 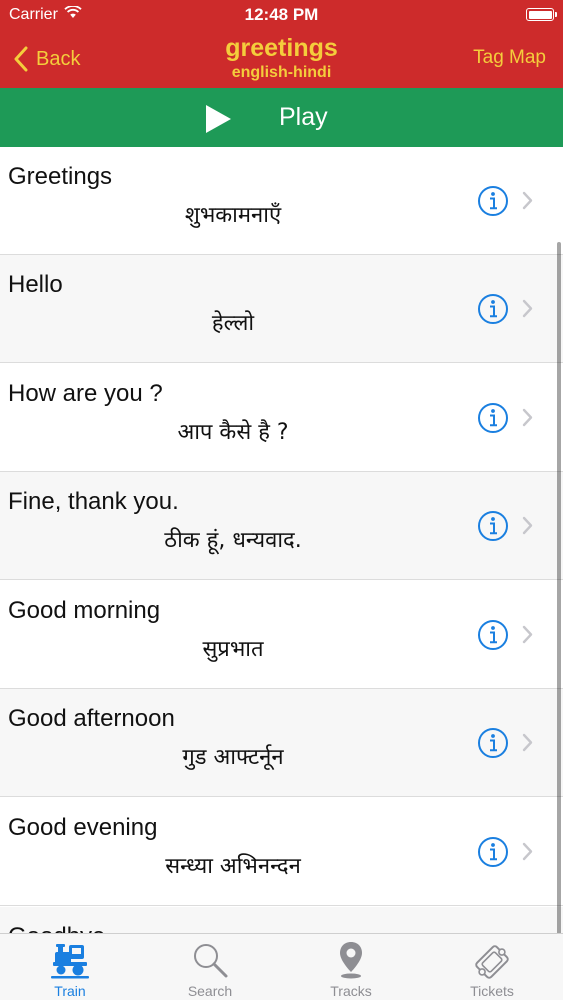 What do you see at coordinates (35, 284) in the screenshot?
I see `english-phrase: Hello` at bounding box center [35, 284].